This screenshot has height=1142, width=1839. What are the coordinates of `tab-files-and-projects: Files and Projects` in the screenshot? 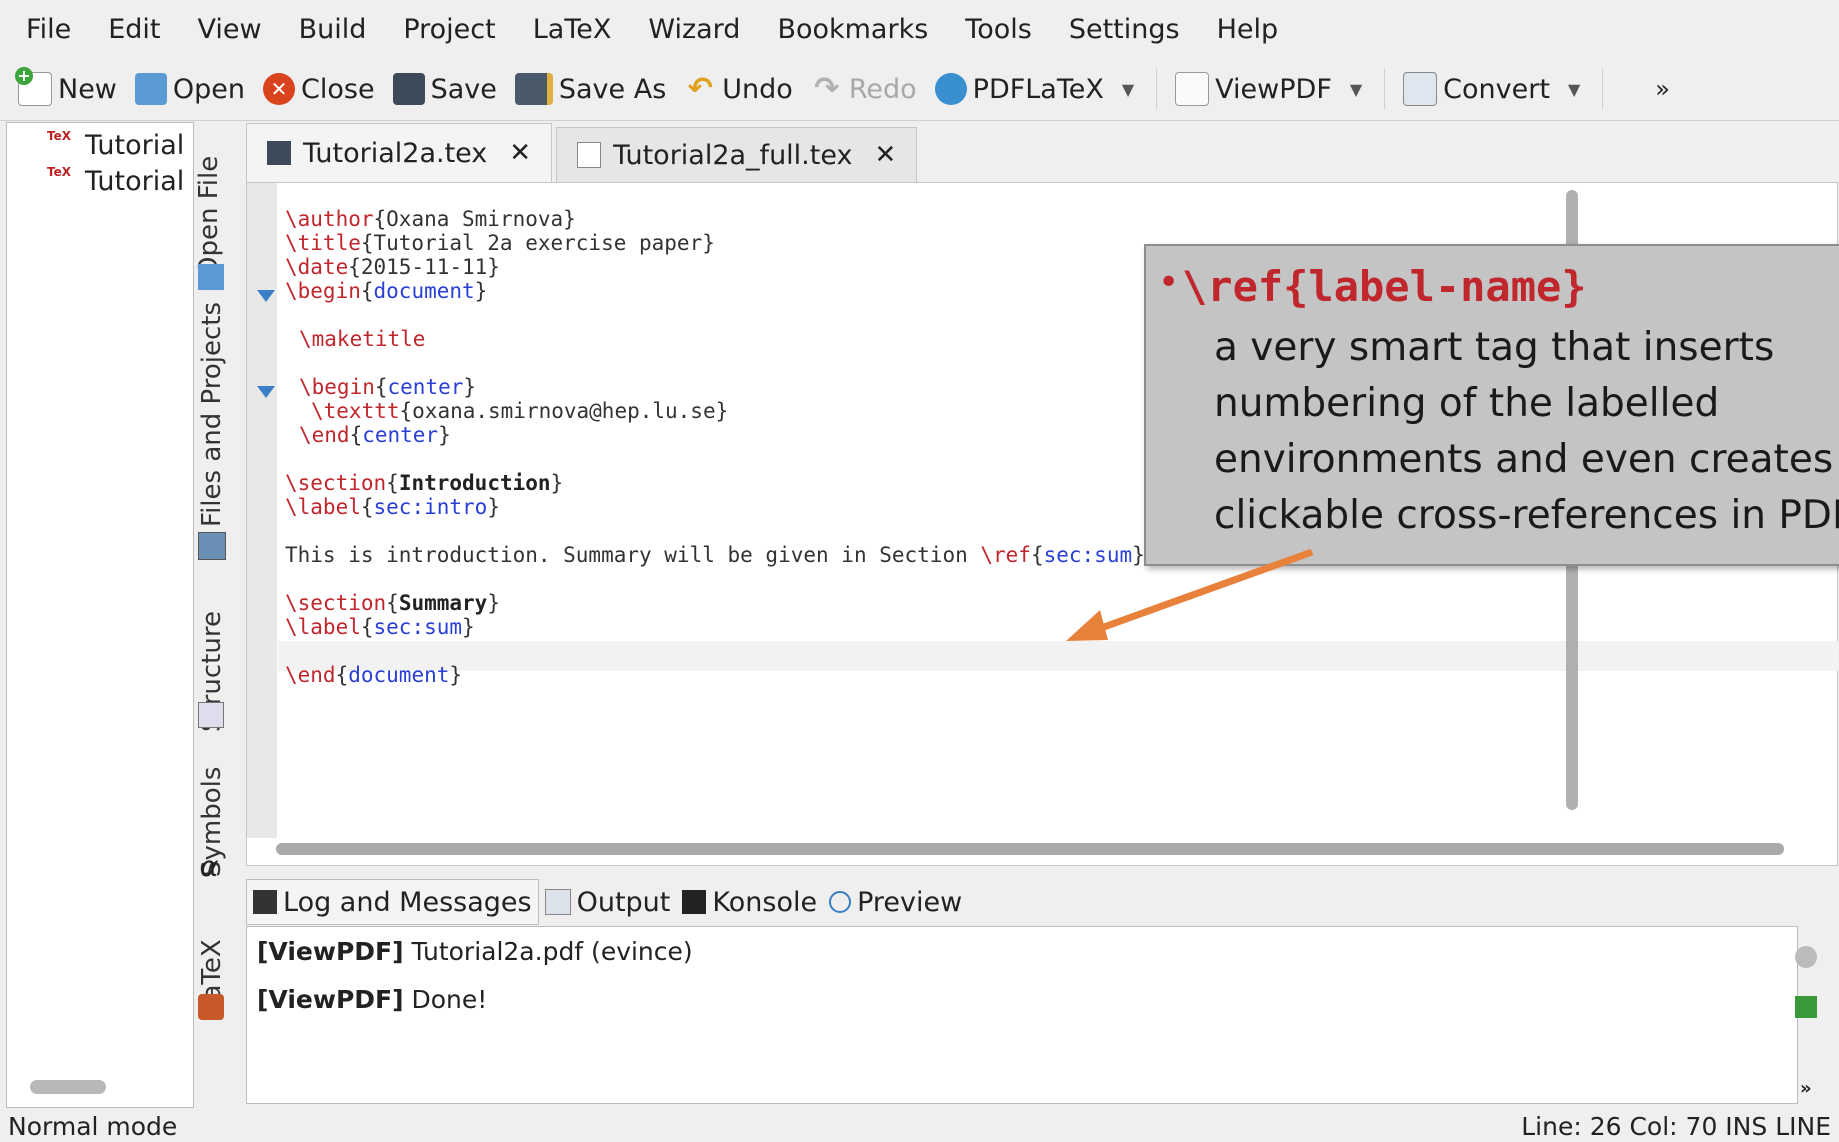 It's located at (212, 397).